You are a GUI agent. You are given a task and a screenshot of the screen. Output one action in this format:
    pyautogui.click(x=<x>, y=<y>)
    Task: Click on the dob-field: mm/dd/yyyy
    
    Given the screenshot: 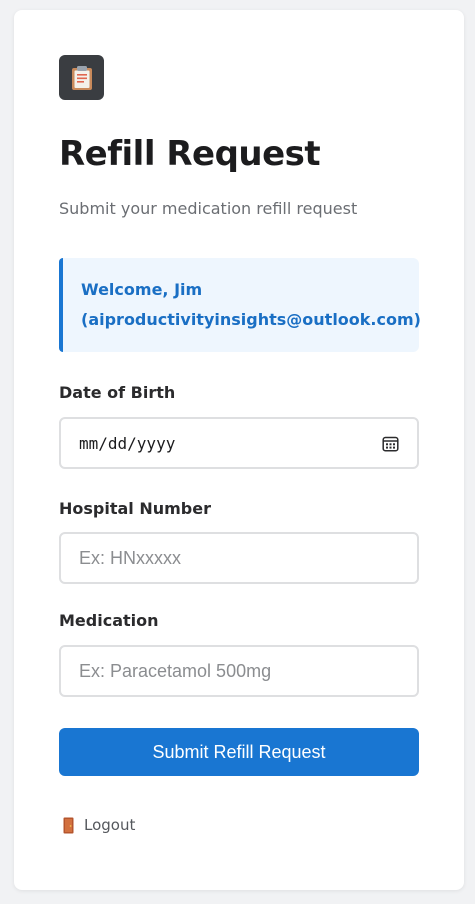 What is the action you would take?
    pyautogui.click(x=239, y=443)
    